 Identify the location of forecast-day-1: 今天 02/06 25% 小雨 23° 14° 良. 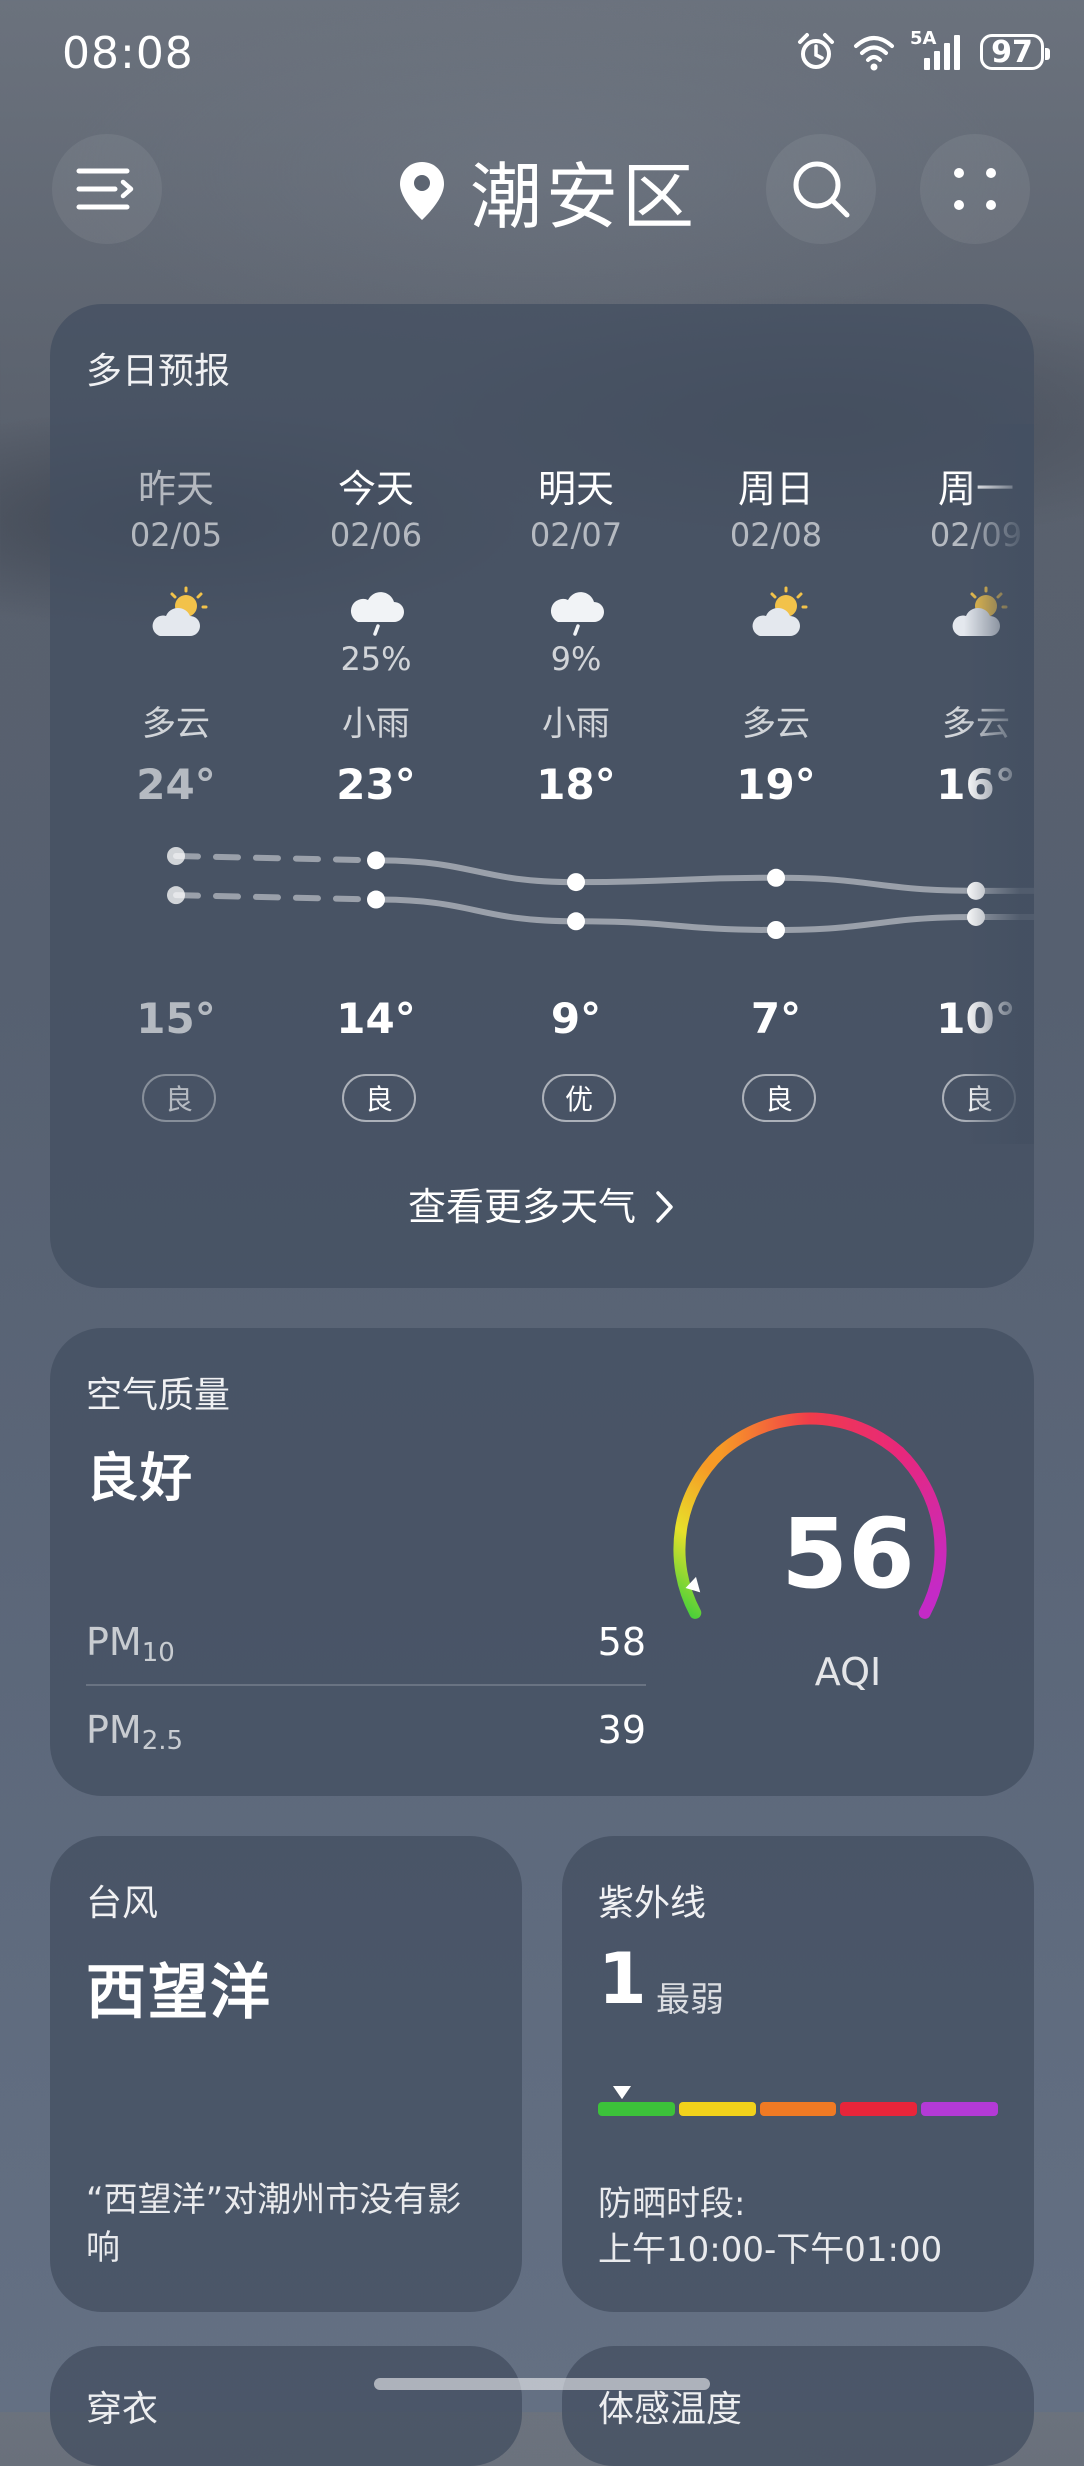
(376, 724).